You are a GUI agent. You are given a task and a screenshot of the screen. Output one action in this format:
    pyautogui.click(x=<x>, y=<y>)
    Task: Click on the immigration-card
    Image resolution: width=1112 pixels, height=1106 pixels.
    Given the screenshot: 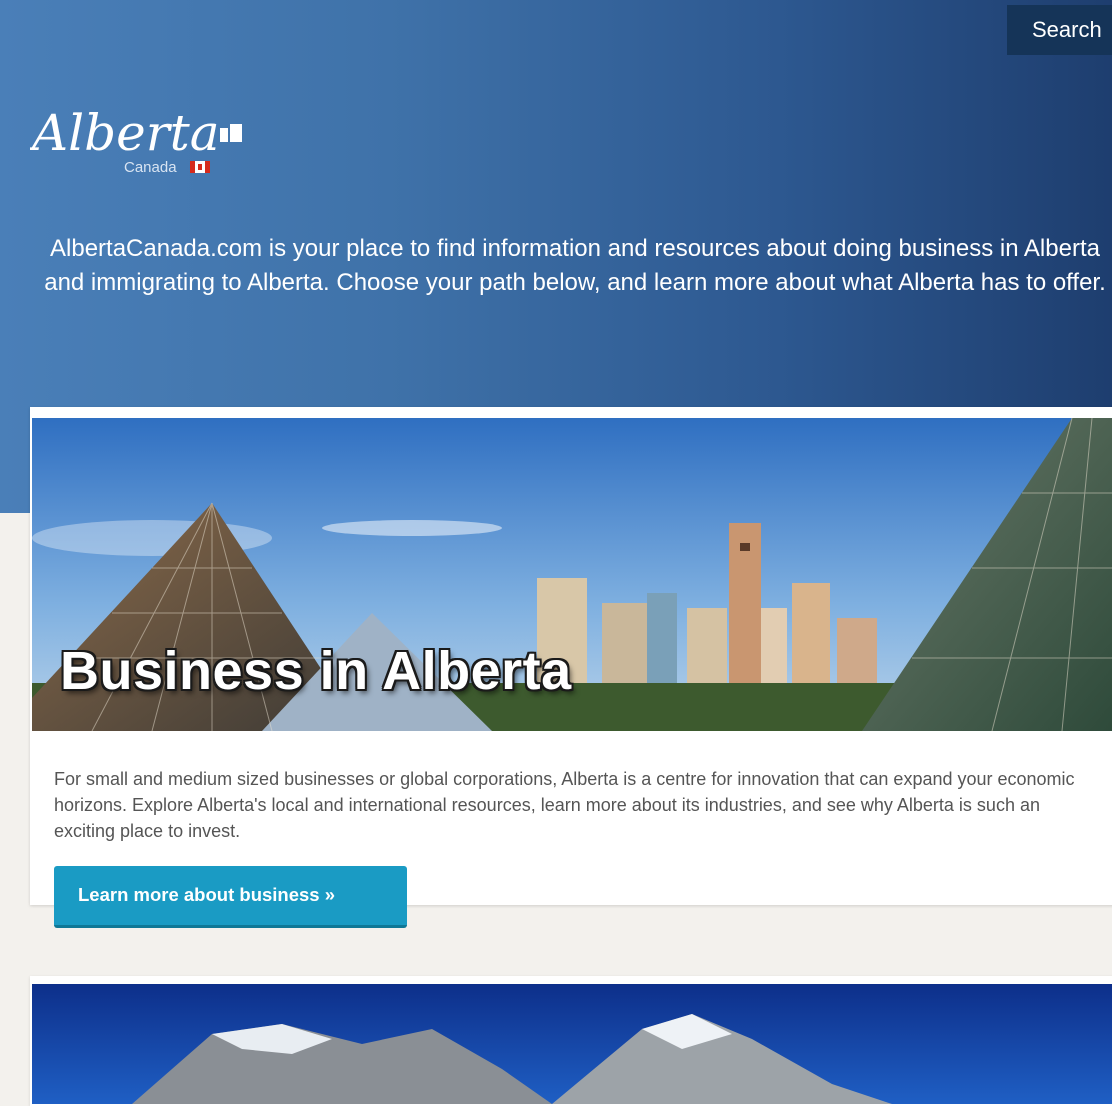 What is the action you would take?
    pyautogui.click(x=571, y=1041)
    